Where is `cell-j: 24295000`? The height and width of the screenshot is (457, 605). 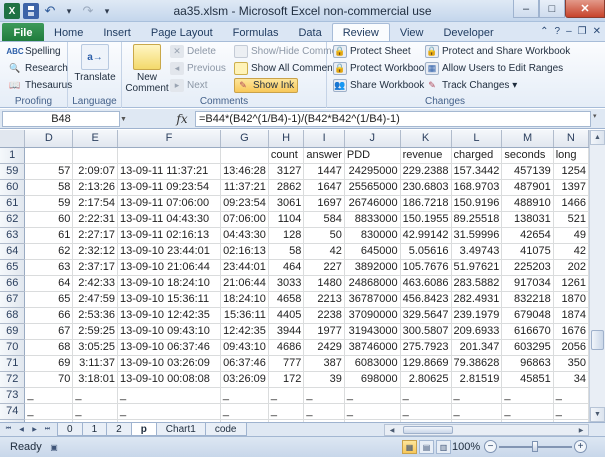
cell-j: 24295000 is located at coordinates (372, 171).